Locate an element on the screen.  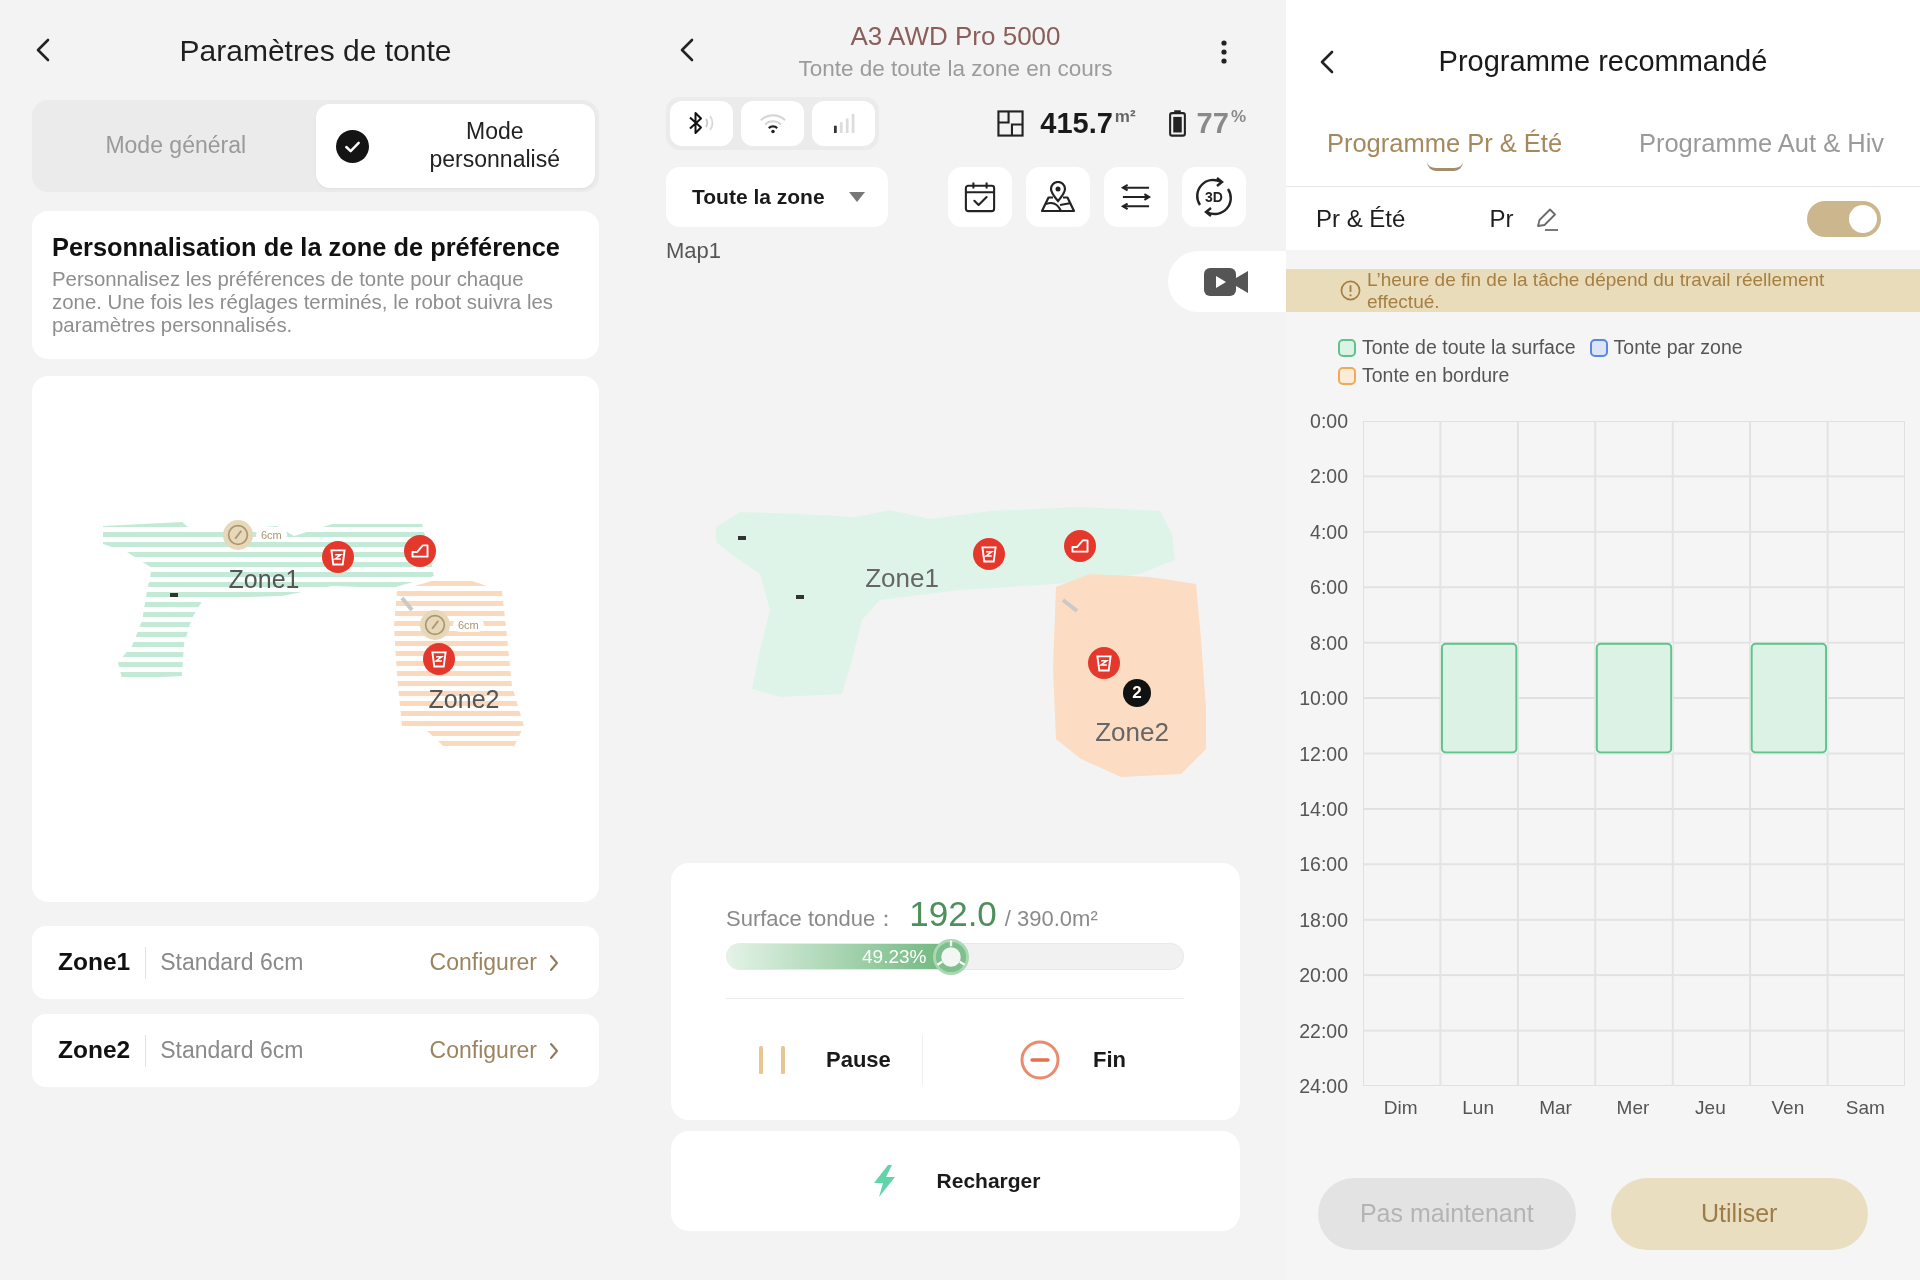
program-name: Pr is located at coordinates (1501, 218).